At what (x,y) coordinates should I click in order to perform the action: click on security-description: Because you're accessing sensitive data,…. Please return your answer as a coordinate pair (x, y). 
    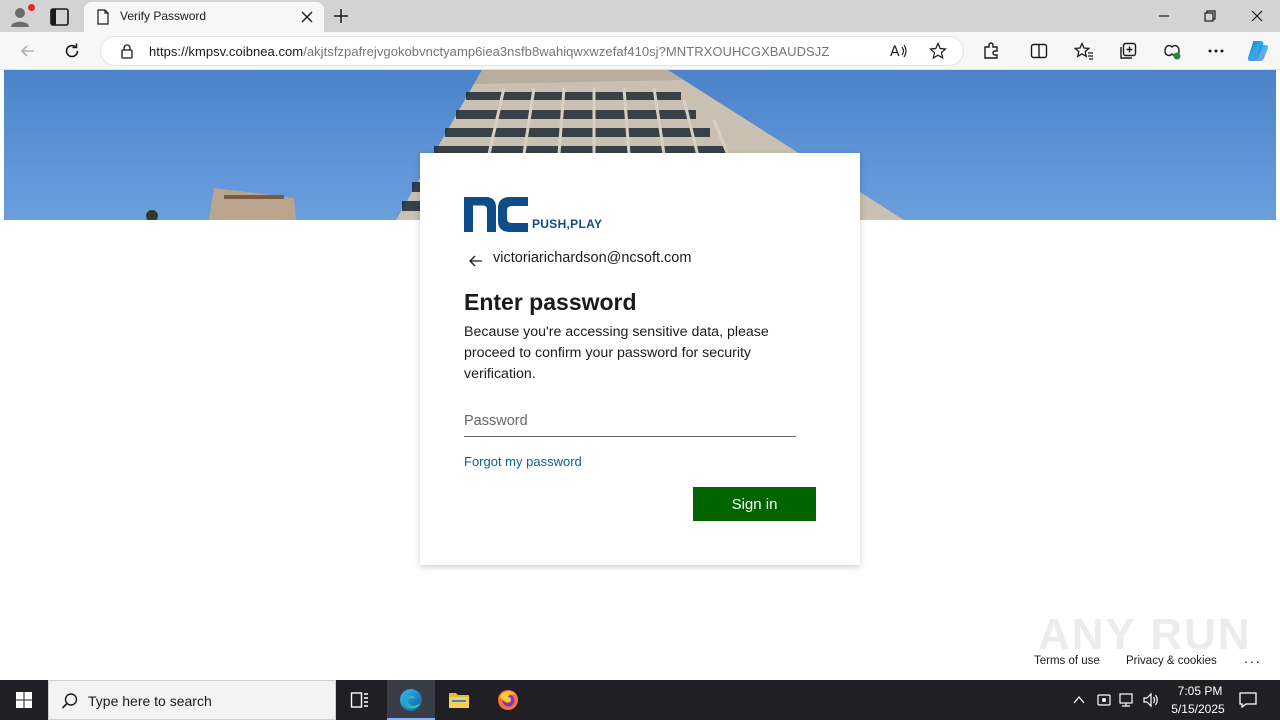
    Looking at the image, I should click on (616, 353).